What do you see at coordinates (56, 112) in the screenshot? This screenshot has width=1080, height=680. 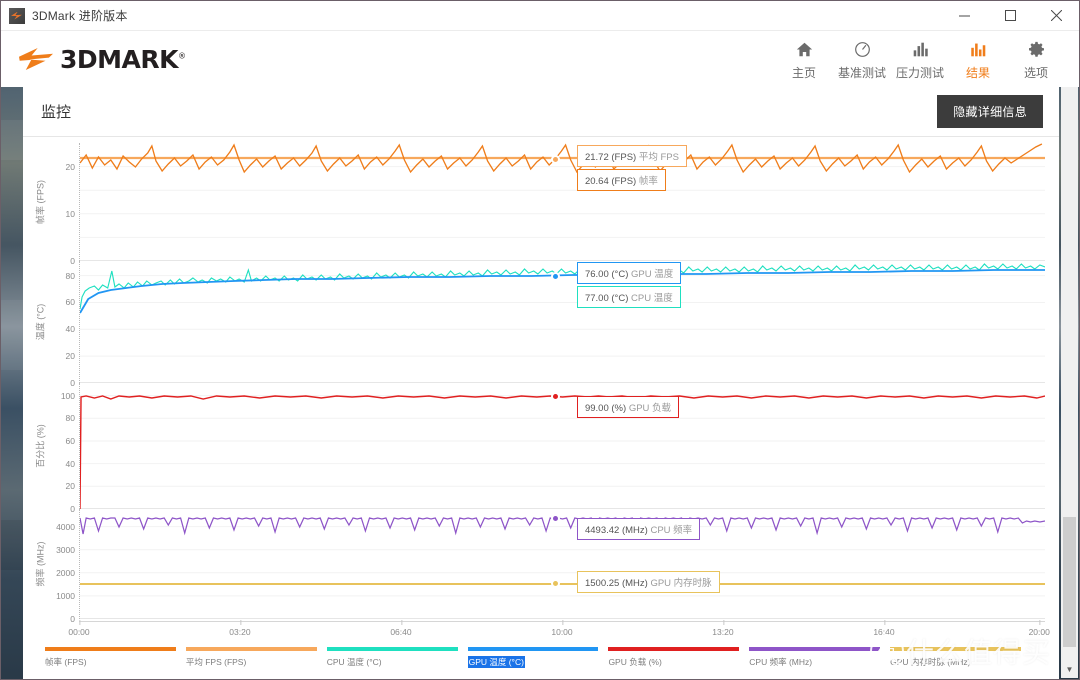 I see `page-title: 监控` at bounding box center [56, 112].